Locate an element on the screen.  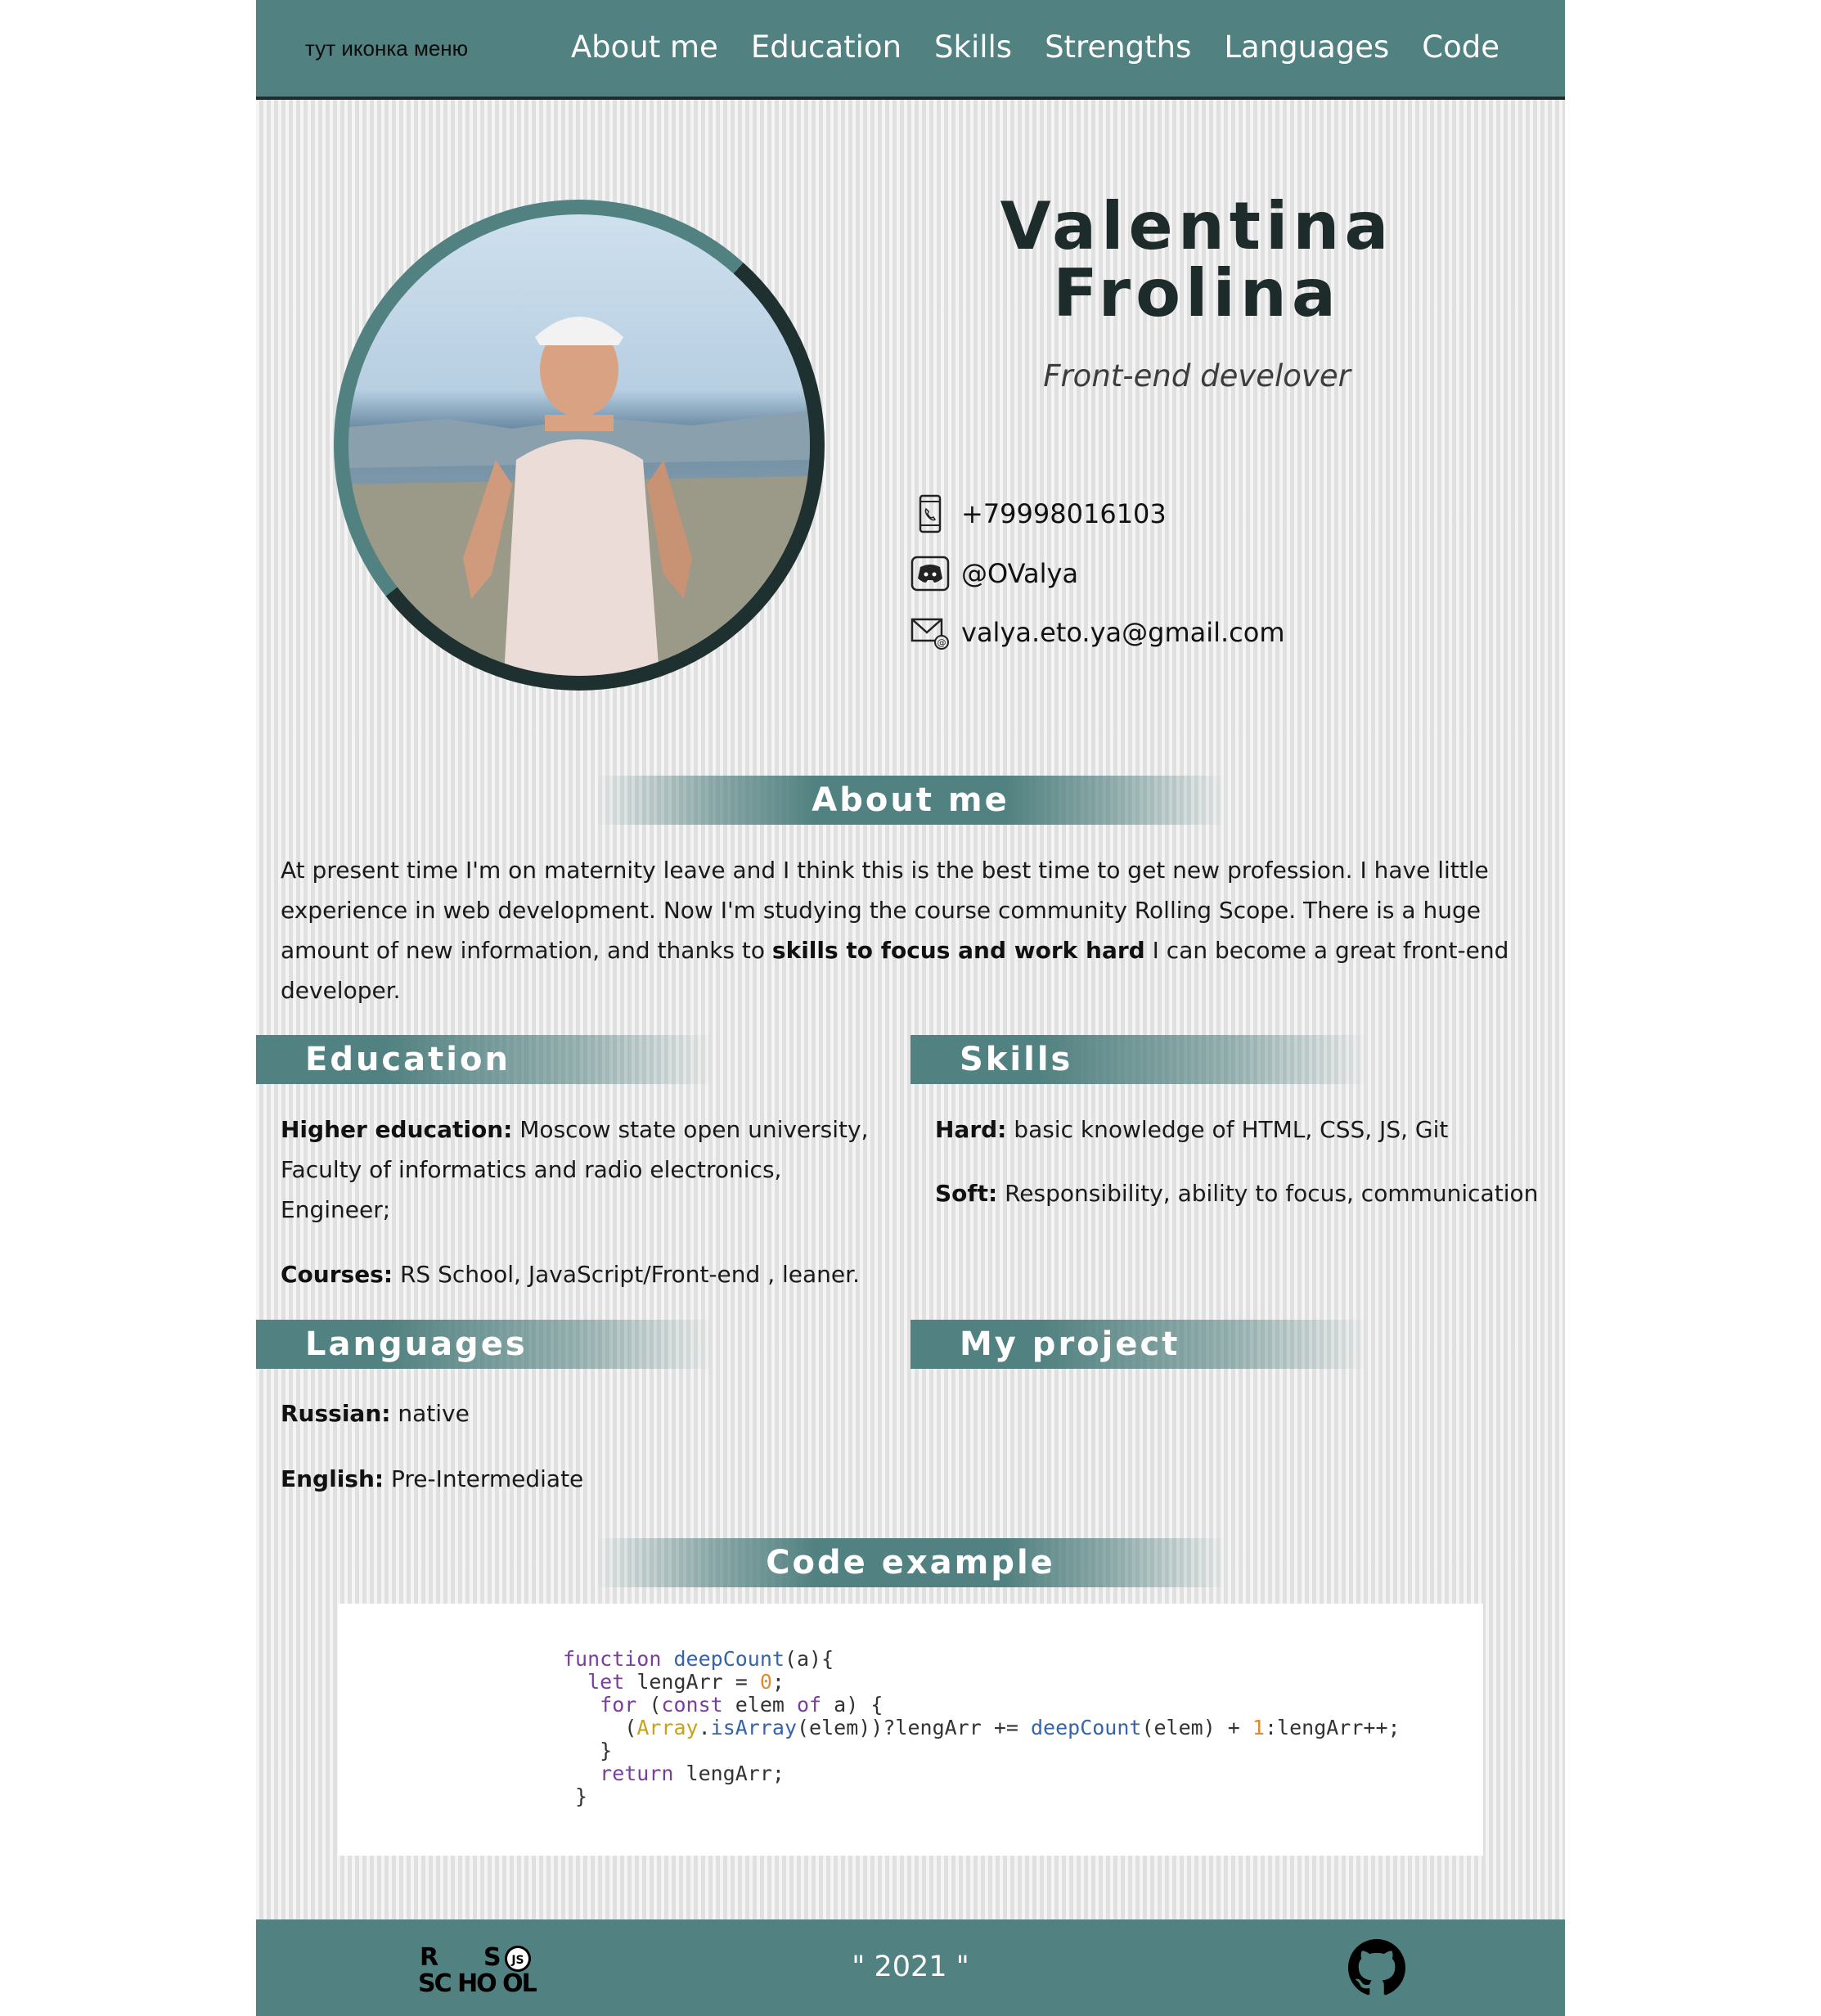
section-title-project: My project is located at coordinates (1139, 1345).